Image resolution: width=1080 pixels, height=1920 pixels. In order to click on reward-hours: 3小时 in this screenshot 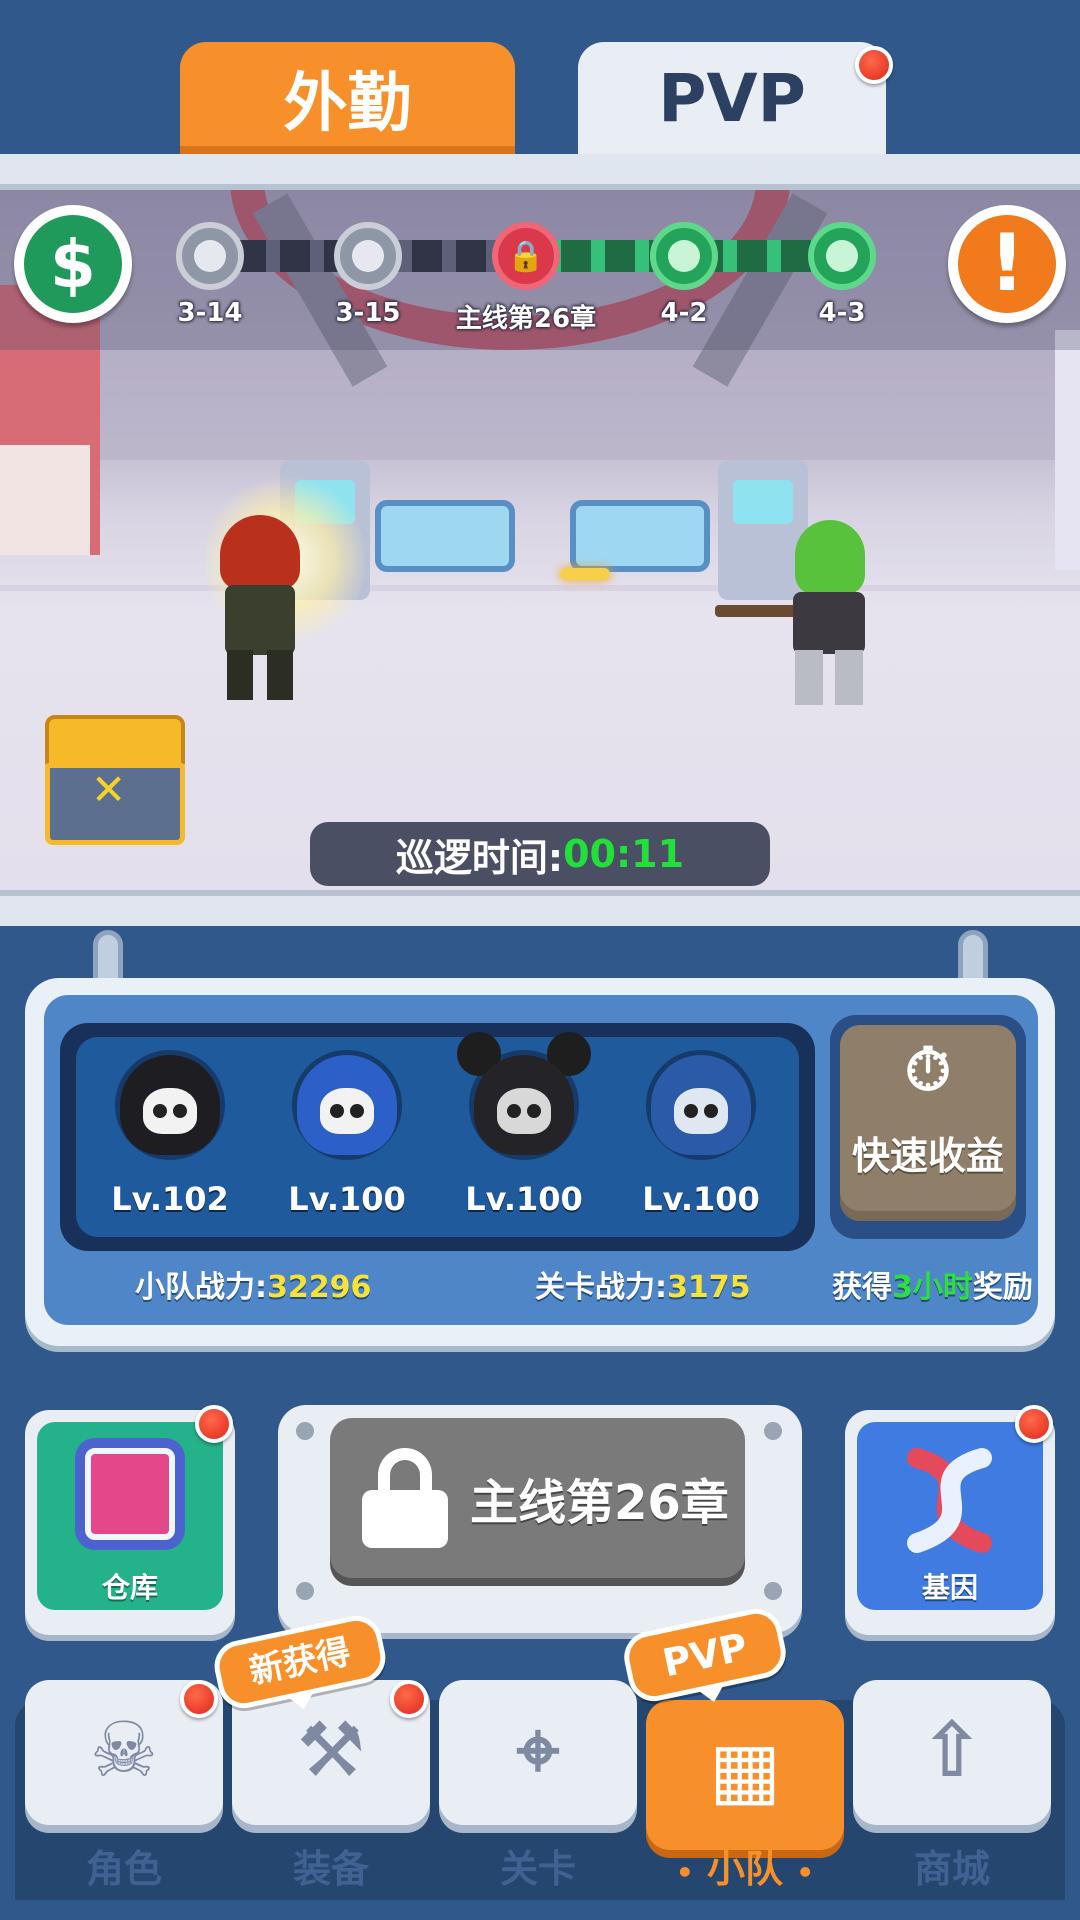, I will do `click(932, 1287)`.